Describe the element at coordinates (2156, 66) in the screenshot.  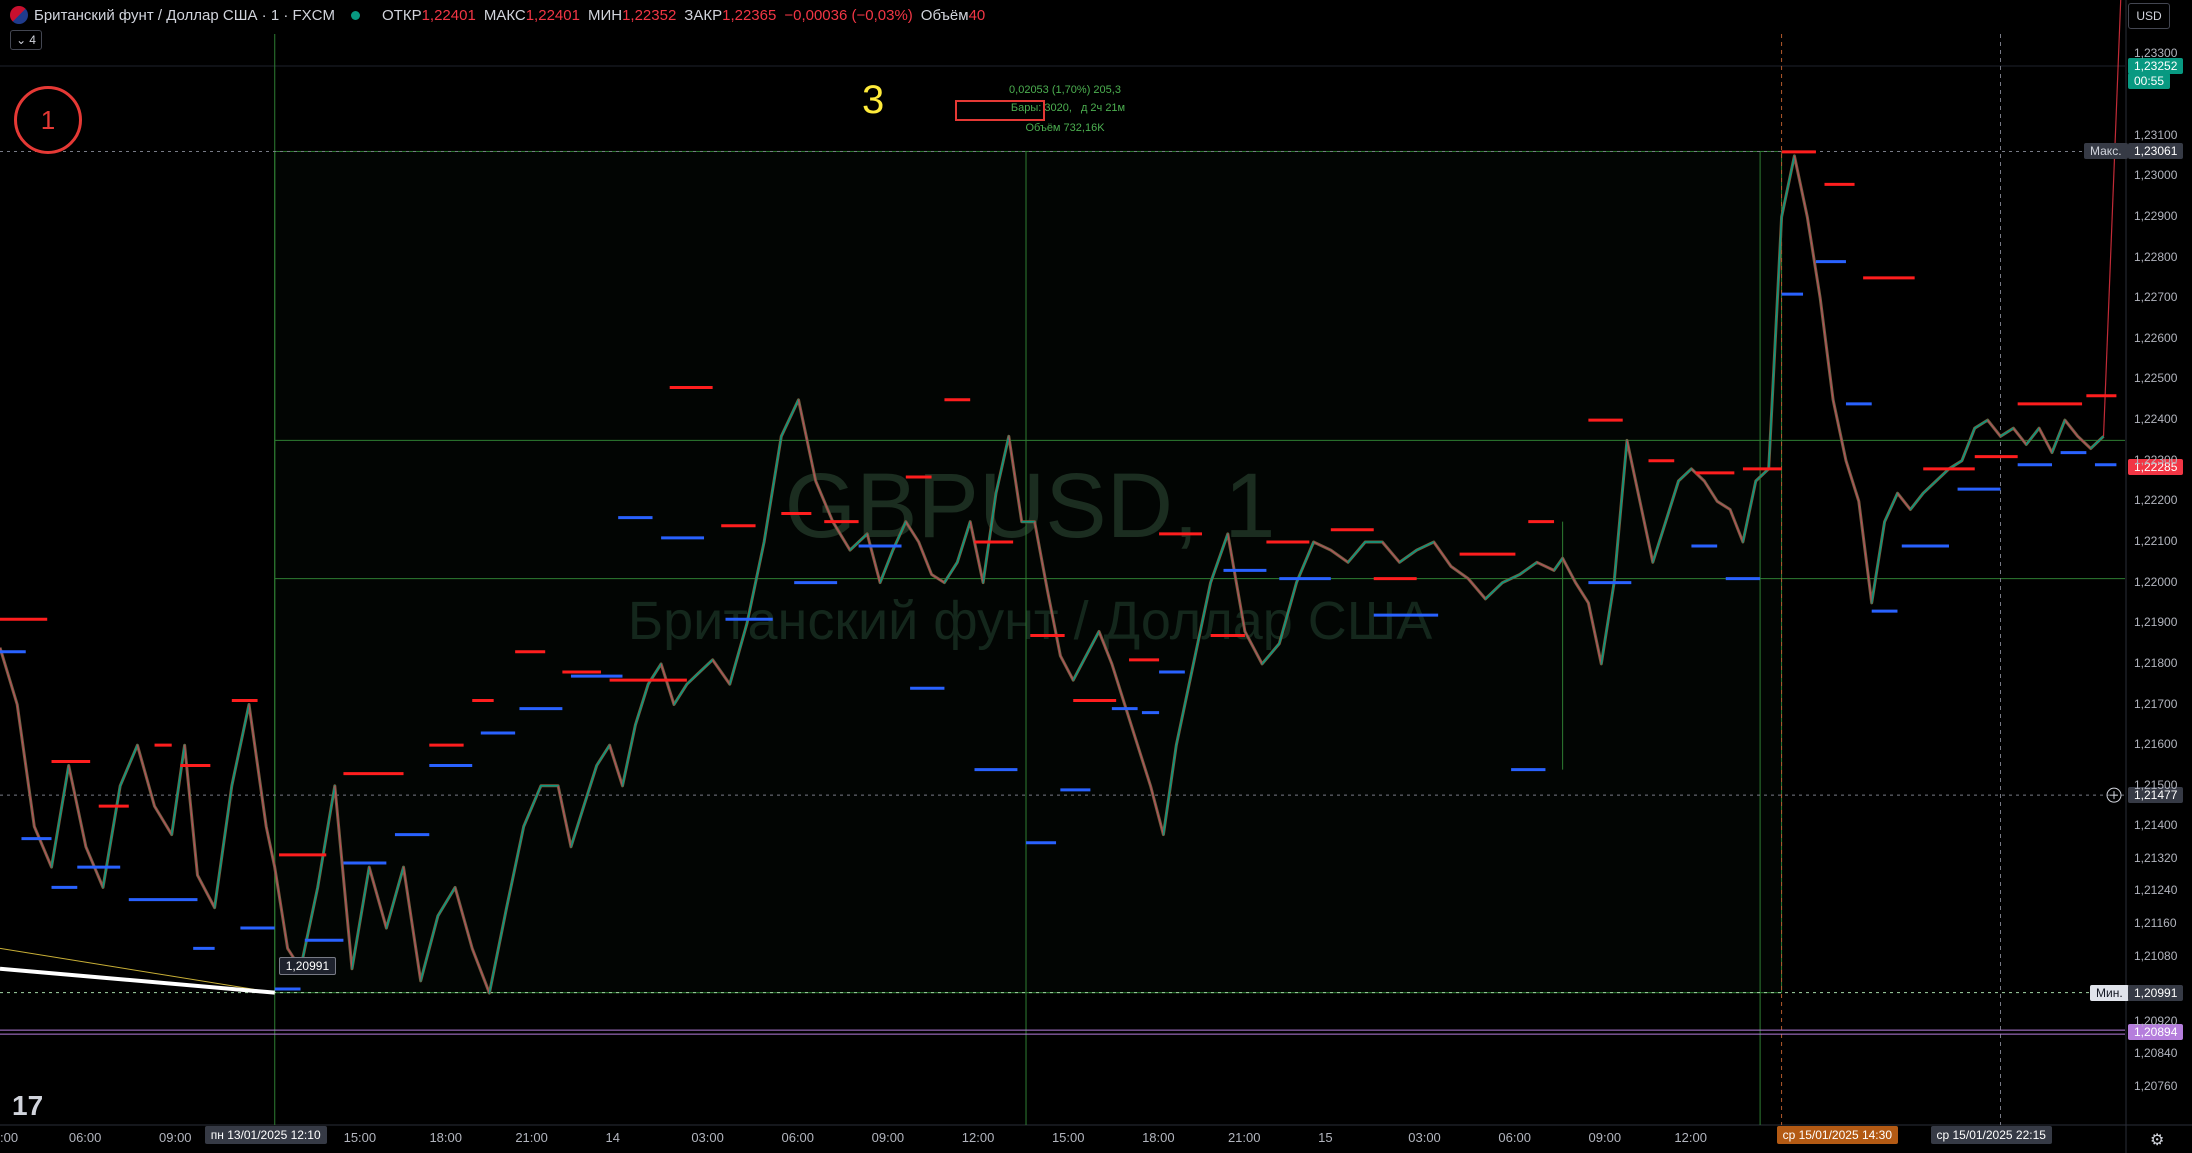
I see `last-price-label: 1,23252` at that location.